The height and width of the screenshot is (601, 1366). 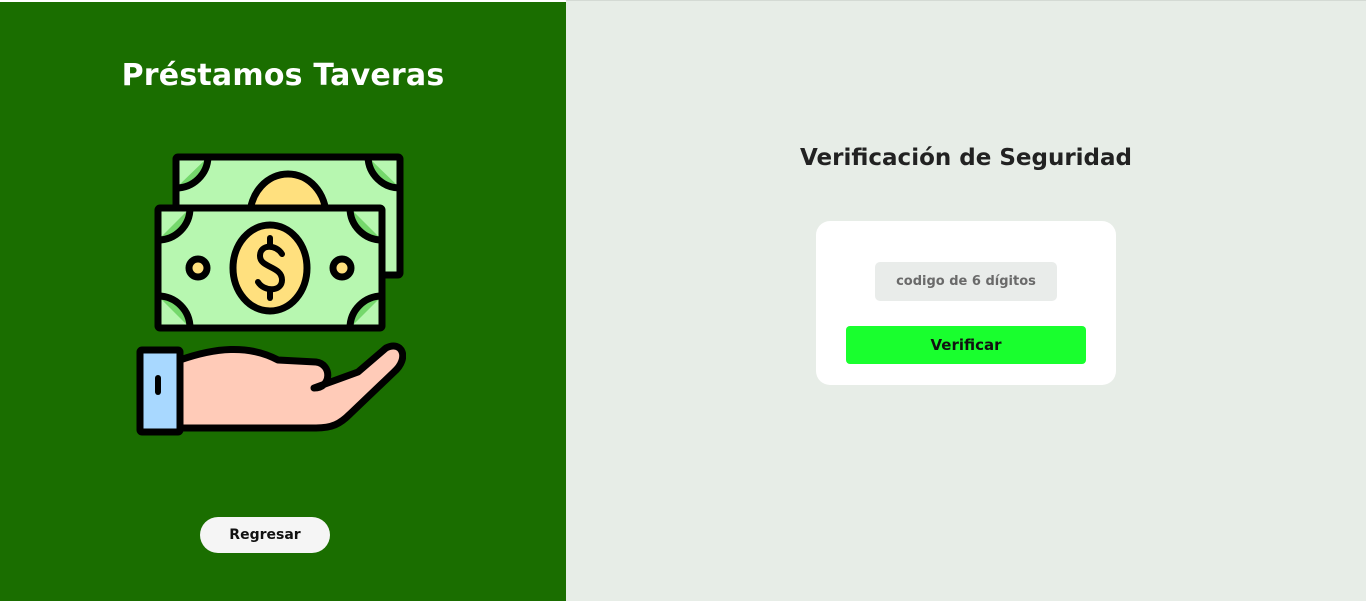 I want to click on verification-code-input, so click(x=966, y=281).